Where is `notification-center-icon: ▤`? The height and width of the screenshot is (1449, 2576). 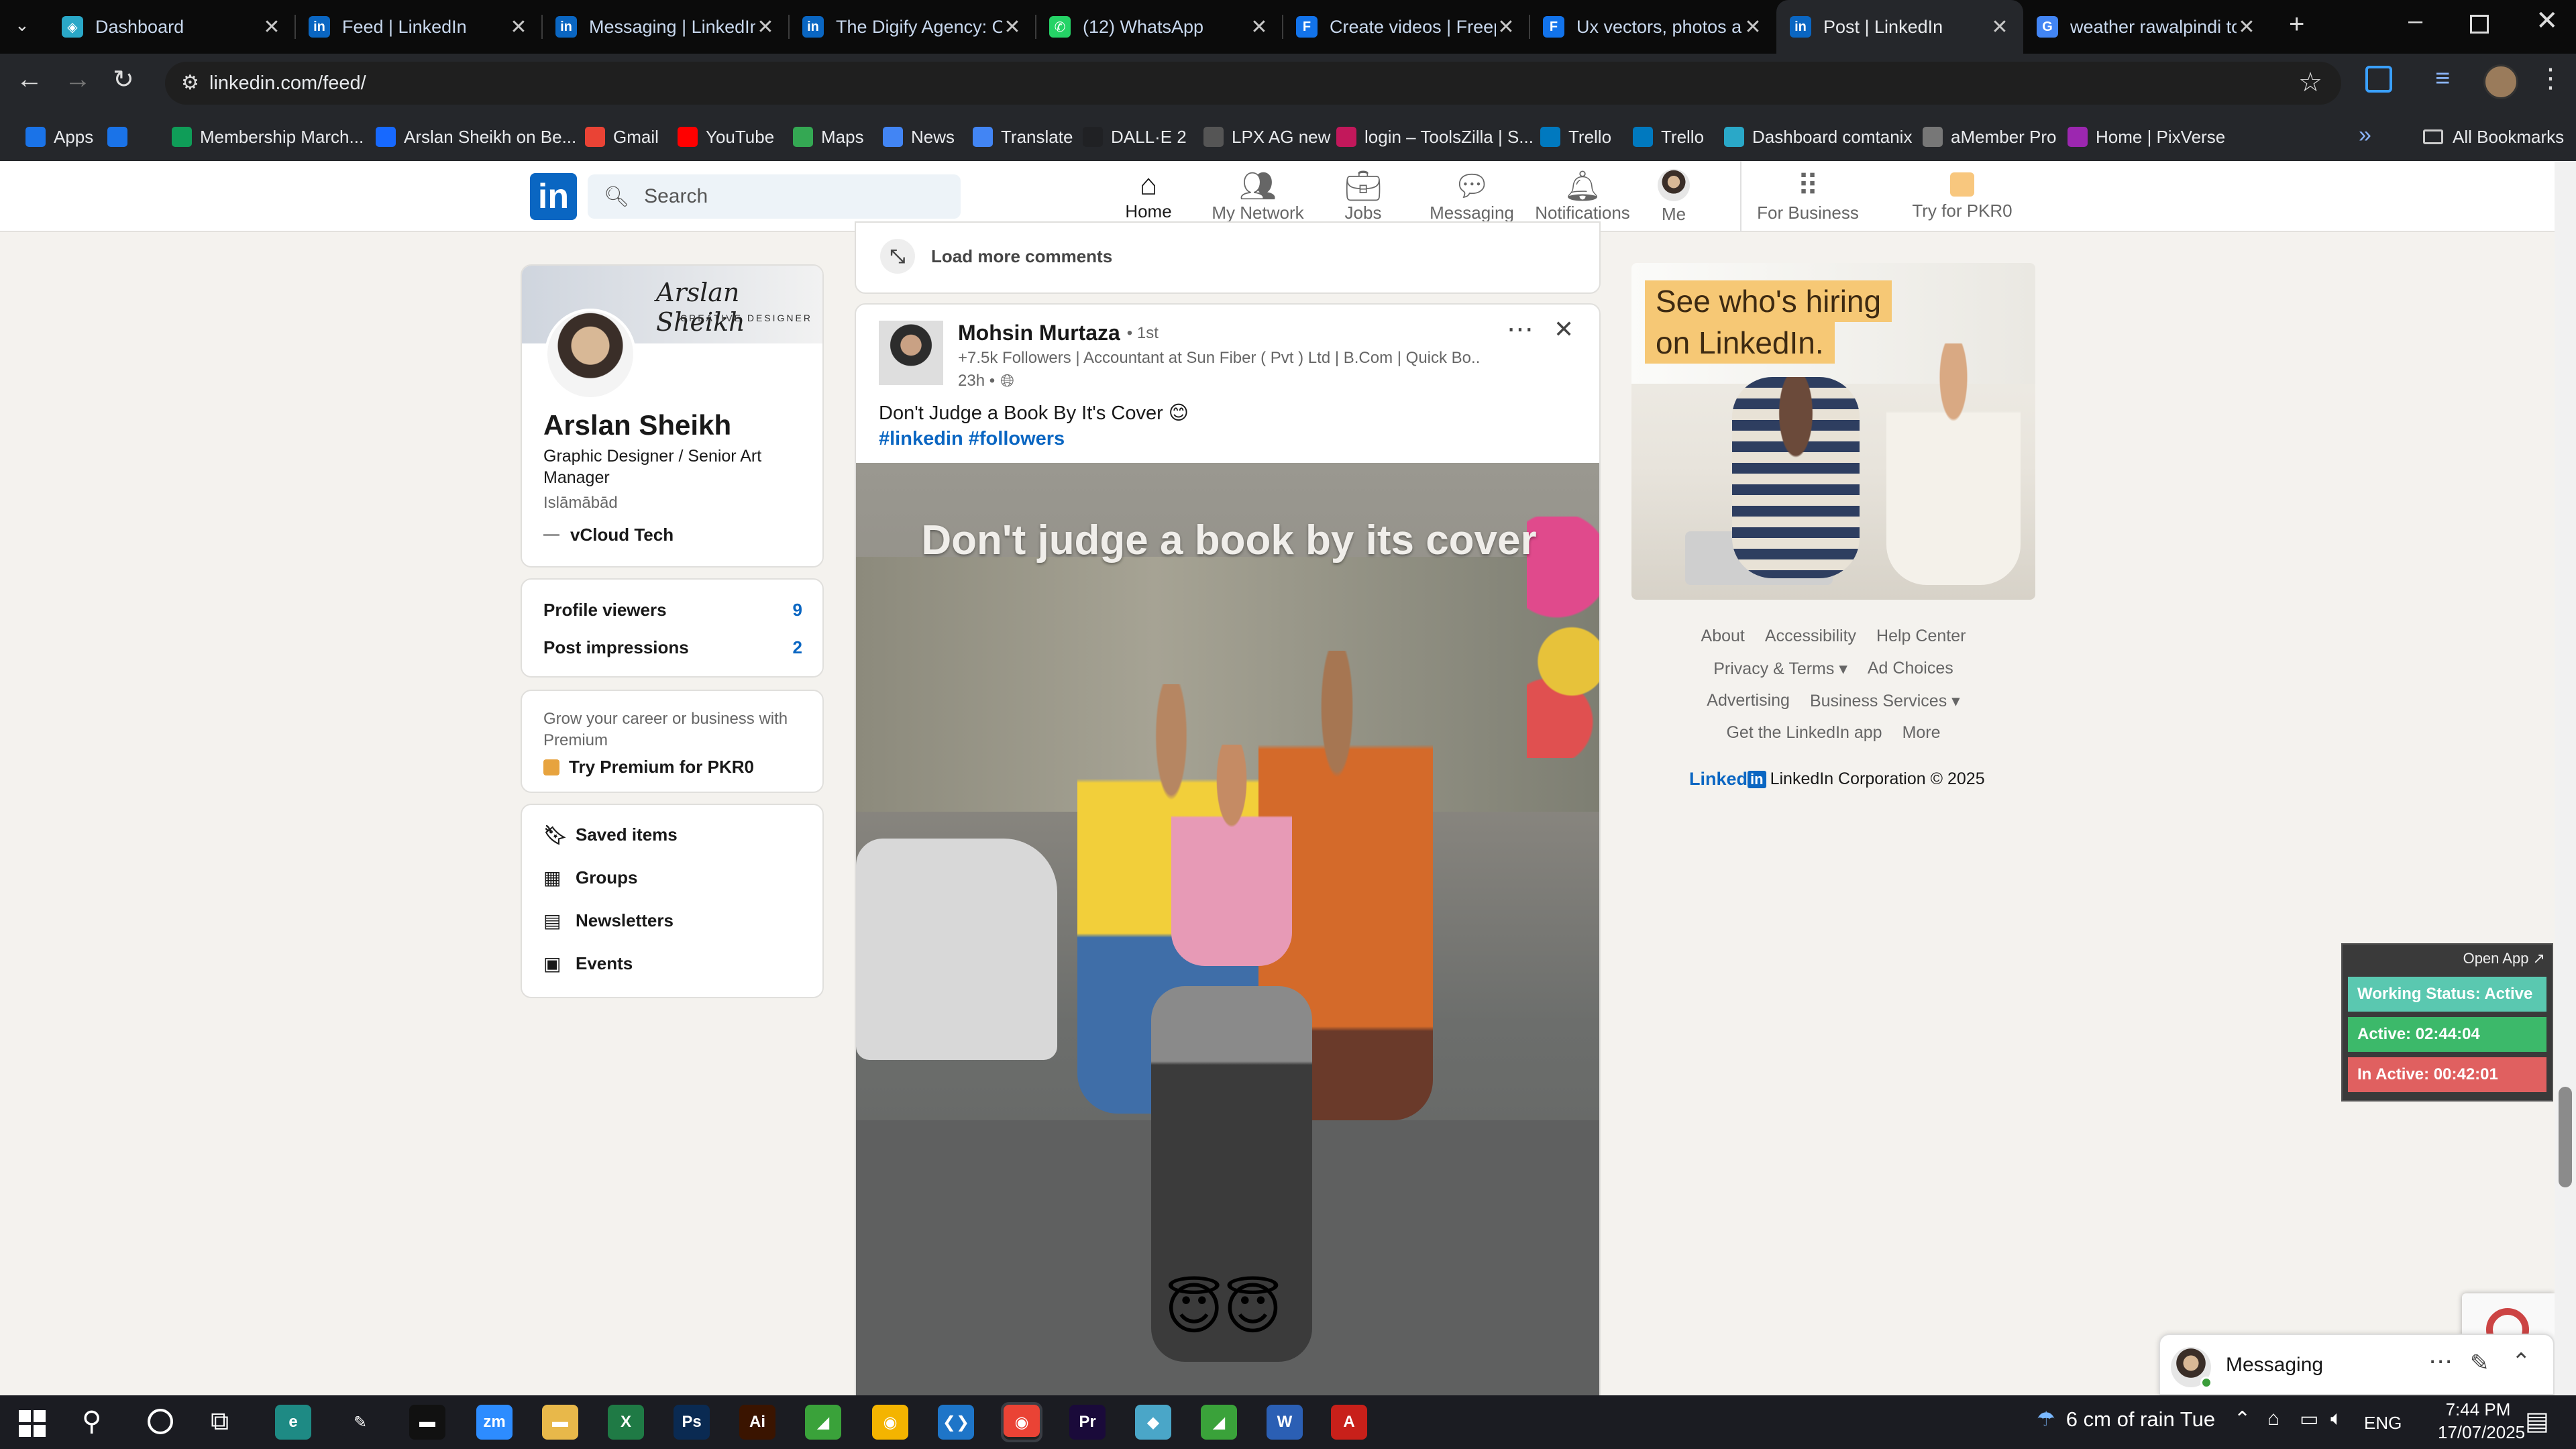 notification-center-icon: ▤ is located at coordinates (2537, 1421).